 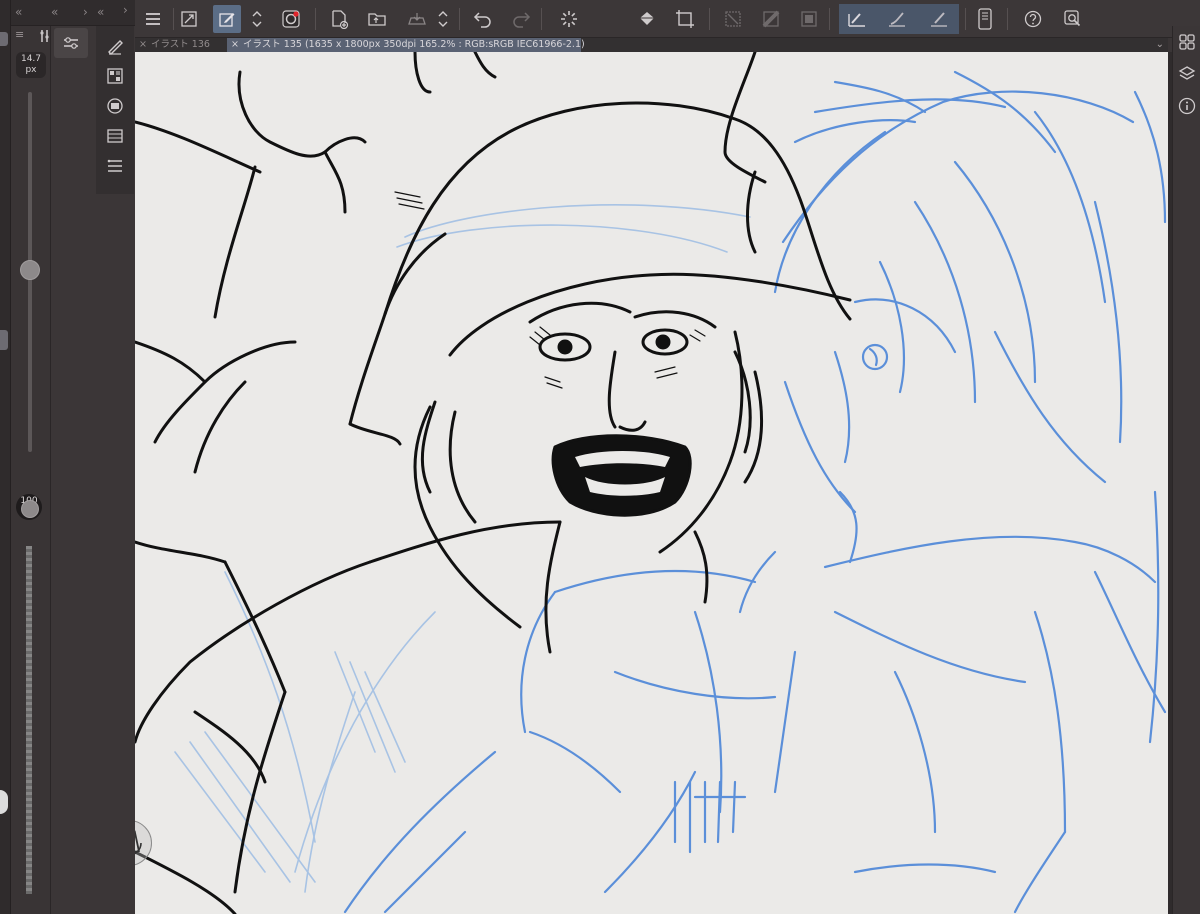 I want to click on left-panel-header: « « › « ›, so click(x=73, y=13).